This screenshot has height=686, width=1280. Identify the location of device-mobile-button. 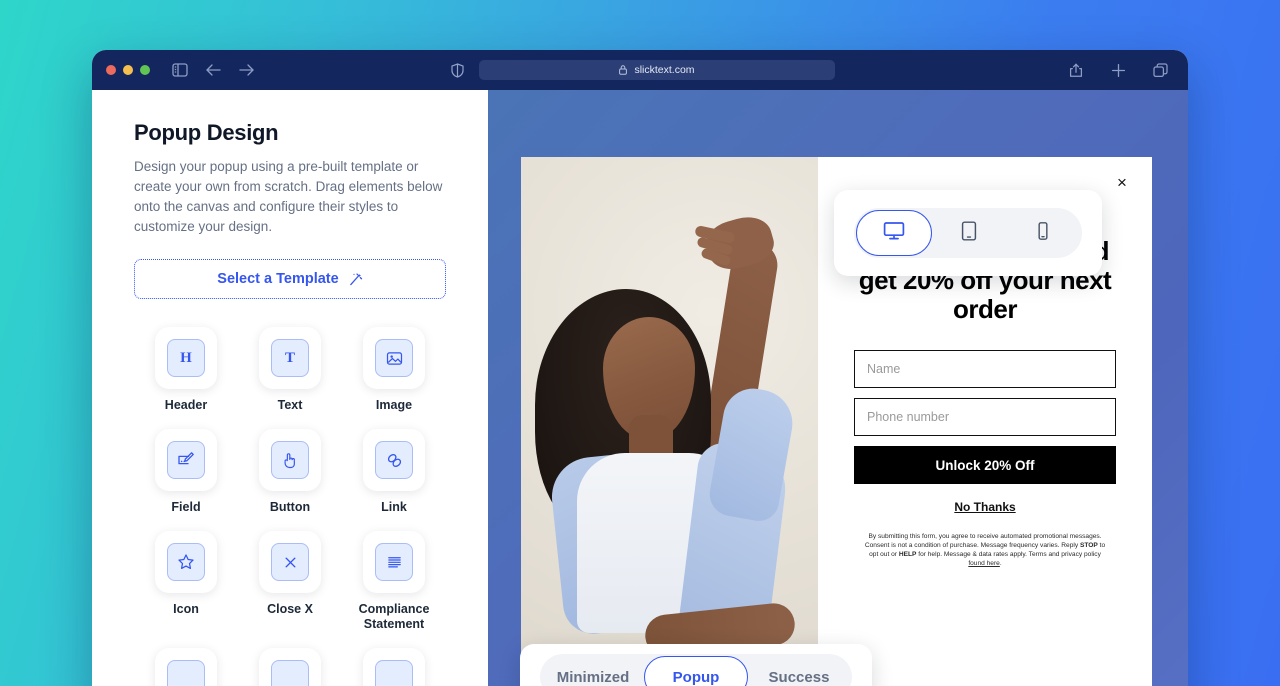
(1043, 233).